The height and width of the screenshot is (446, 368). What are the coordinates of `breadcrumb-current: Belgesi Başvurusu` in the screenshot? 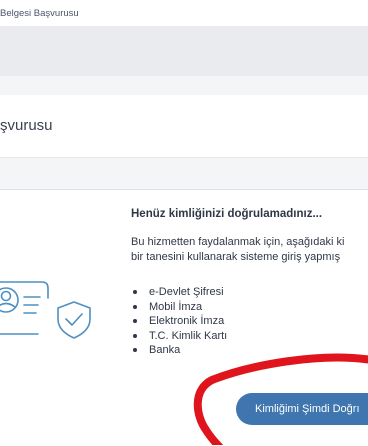 It's located at (39, 13).